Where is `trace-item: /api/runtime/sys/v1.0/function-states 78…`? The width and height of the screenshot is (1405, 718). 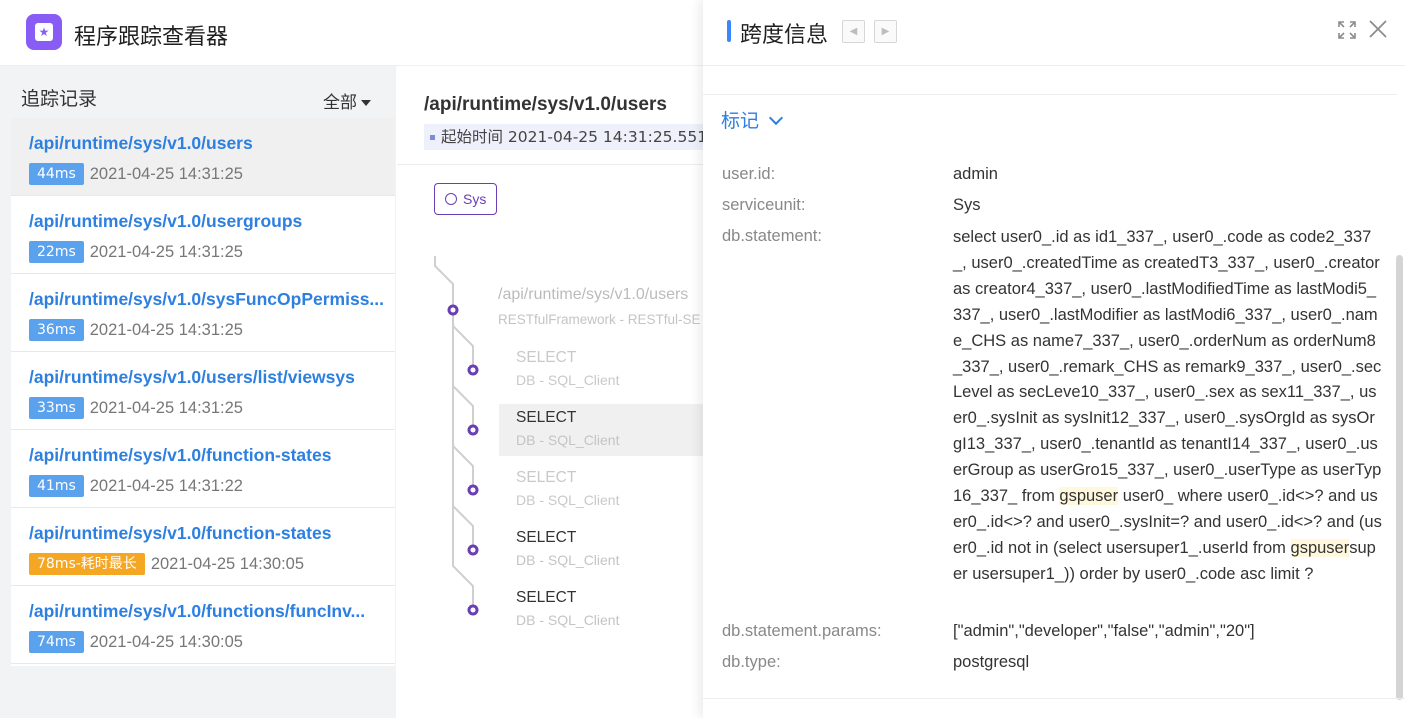
trace-item: /api/runtime/sys/v1.0/function-states 78… is located at coordinates (203, 547).